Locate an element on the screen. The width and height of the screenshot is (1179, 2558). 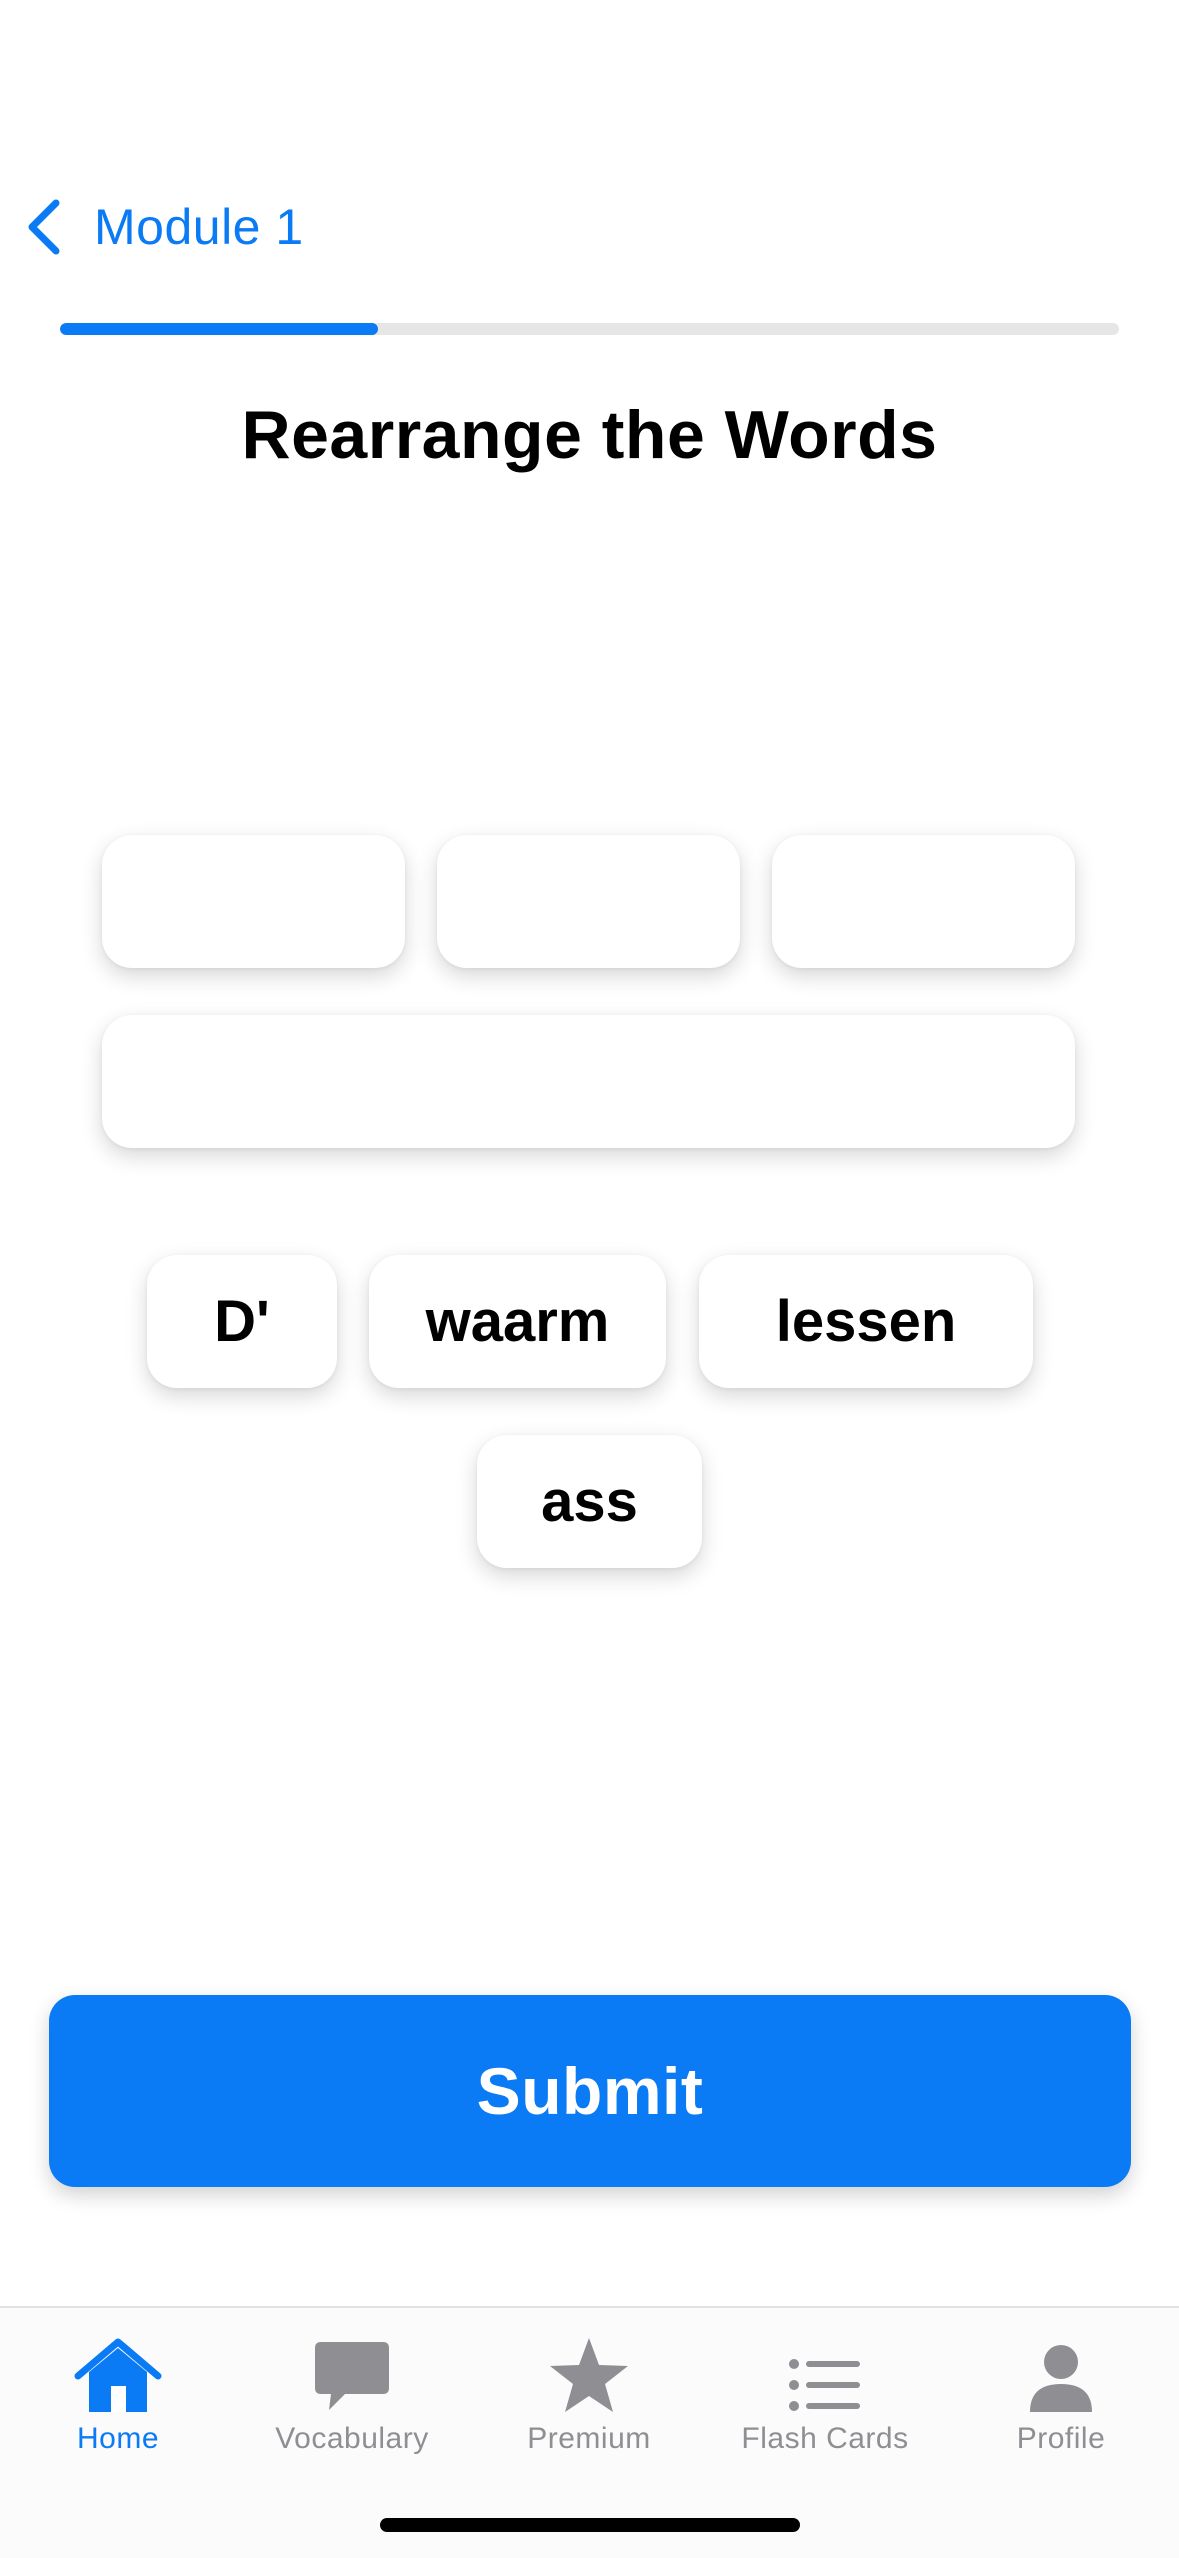
exercise-title: Rearrange the Words is located at coordinates (589, 435).